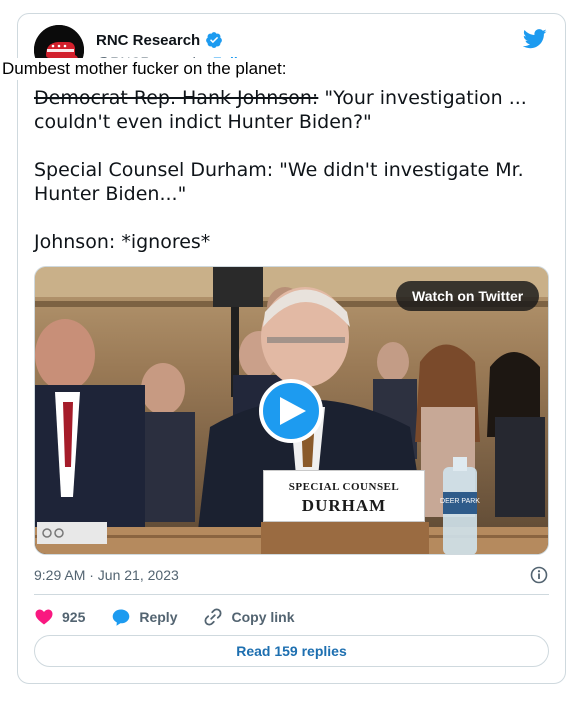  What do you see at coordinates (148, 40) in the screenshot?
I see `author-name: RNC Research` at bounding box center [148, 40].